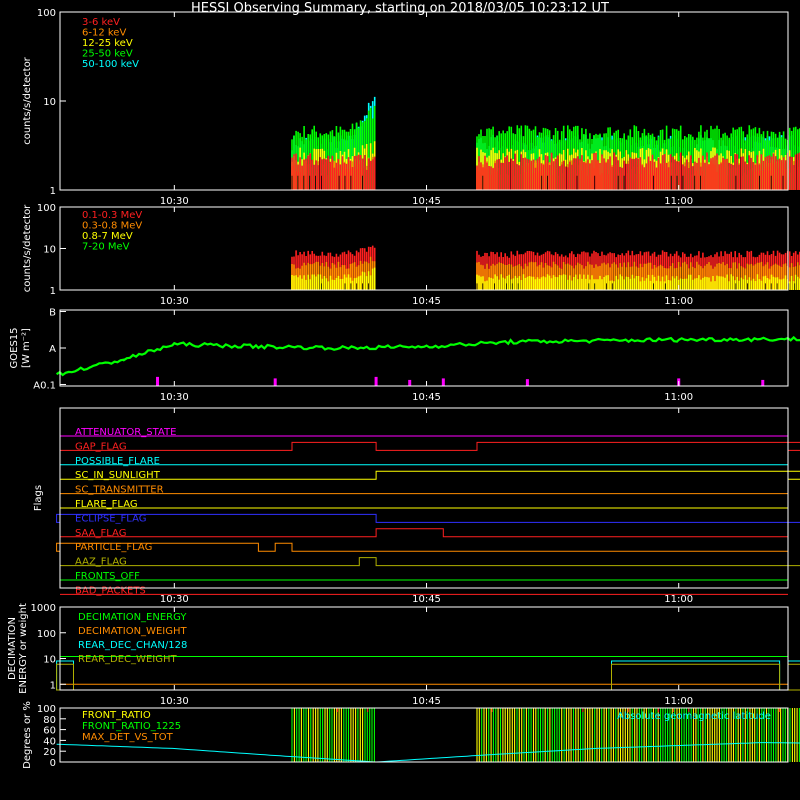 The height and width of the screenshot is (800, 800). What do you see at coordinates (27, 735) in the screenshot?
I see `y-axis-label: Degrees or %` at bounding box center [27, 735].